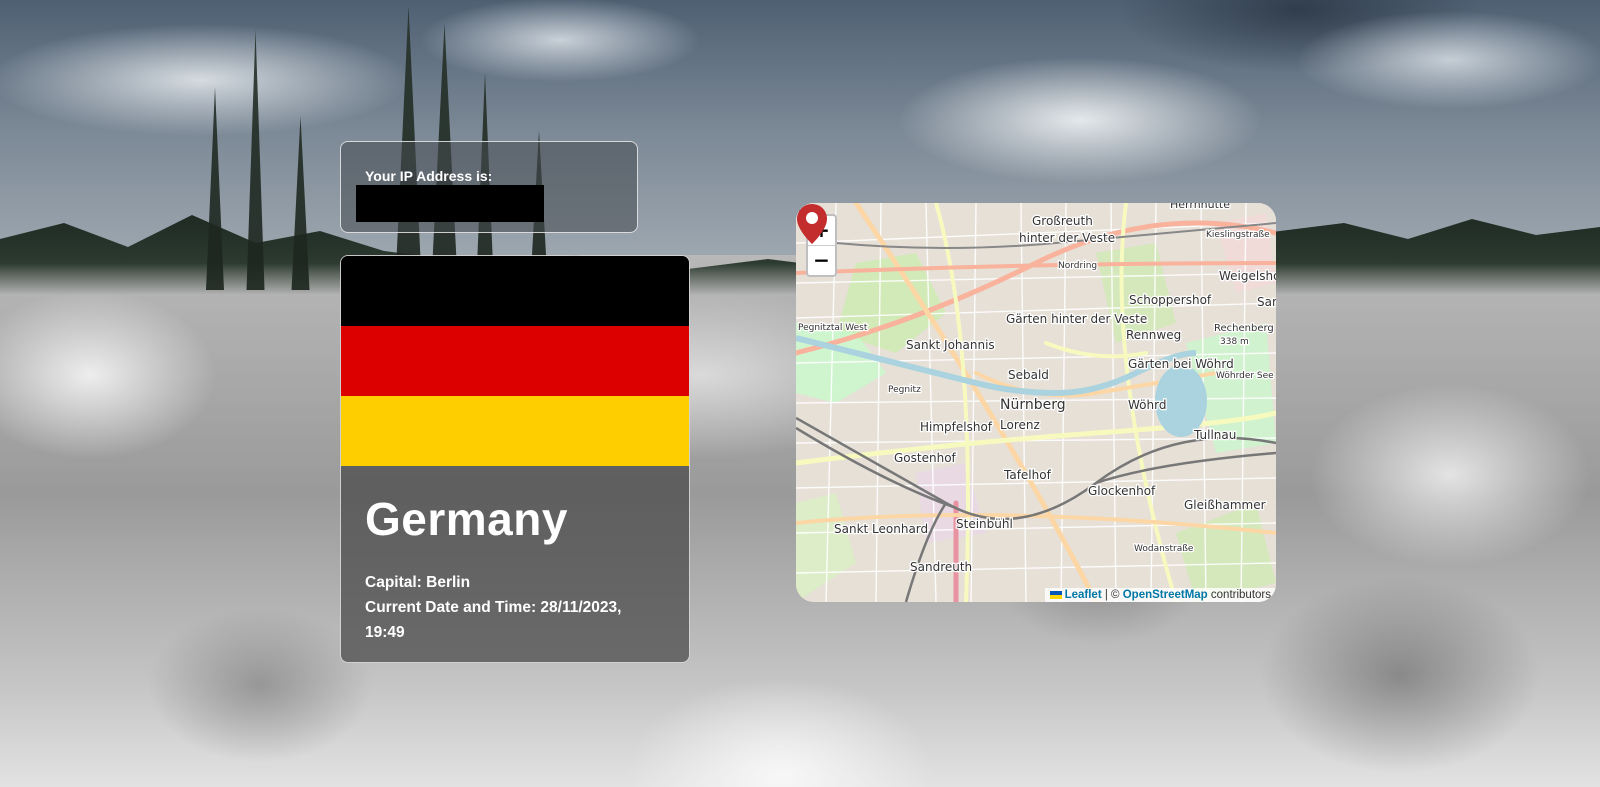 The height and width of the screenshot is (787, 1600). What do you see at coordinates (925, 458) in the screenshot?
I see `map-label: Gostenhof` at bounding box center [925, 458].